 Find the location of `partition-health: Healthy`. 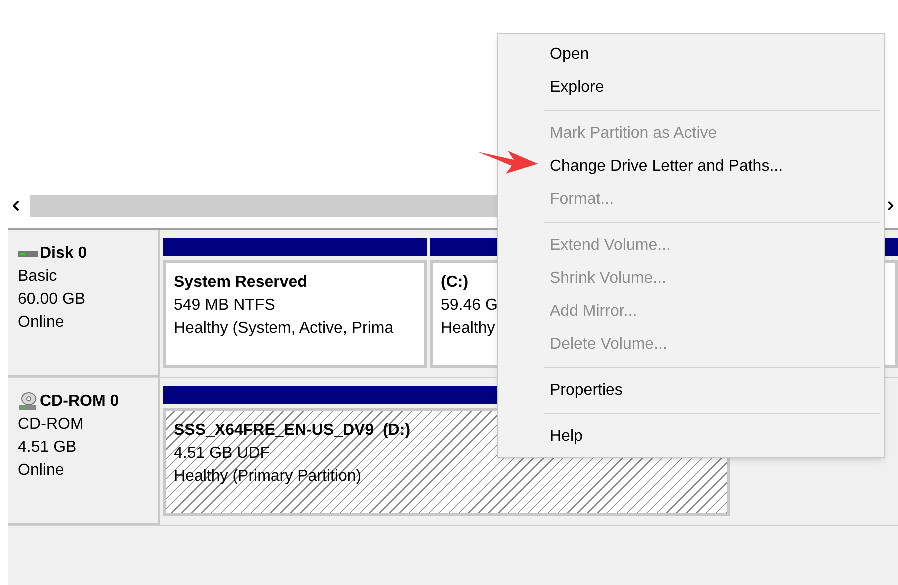

partition-health: Healthy is located at coordinates (468, 329).